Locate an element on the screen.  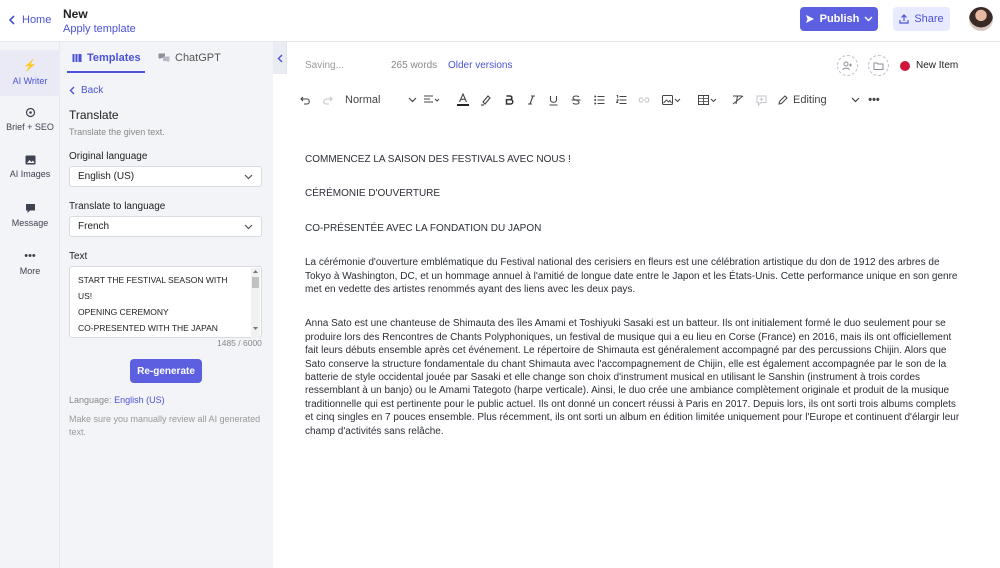
target-language-label: Translate to language is located at coordinates (117, 206).